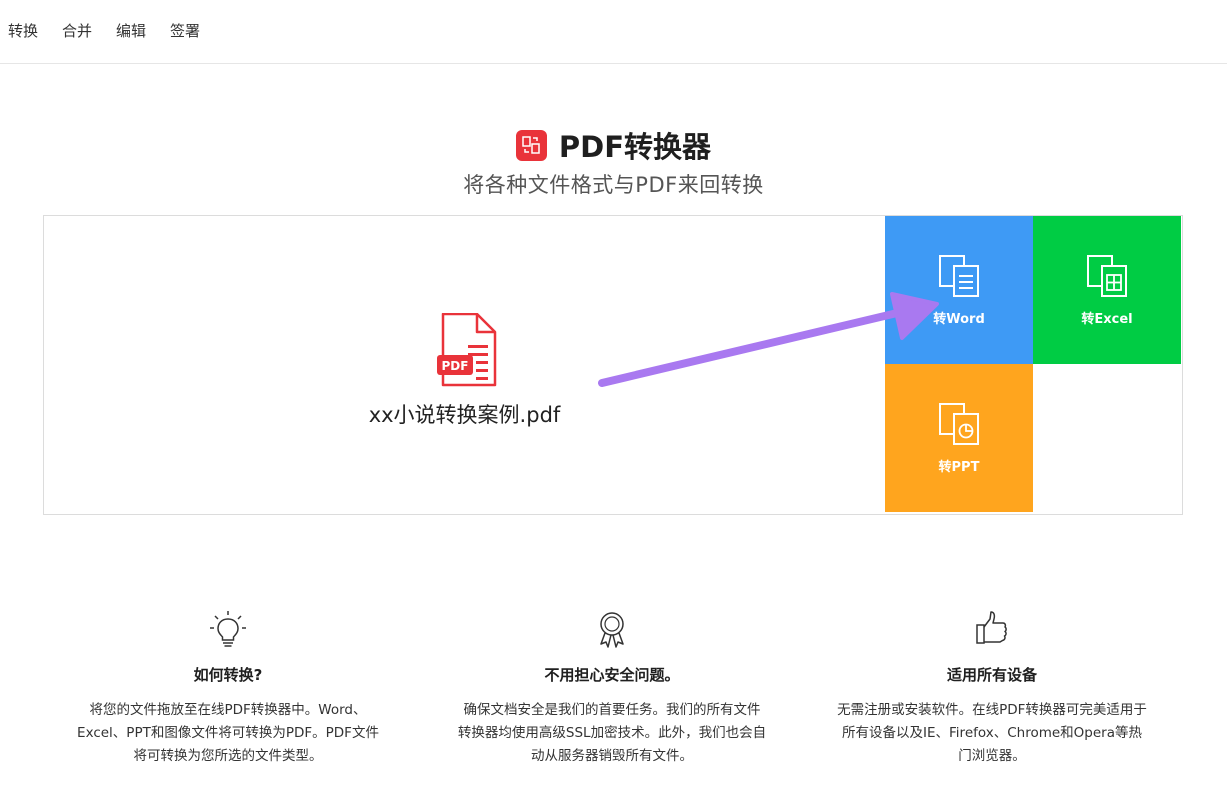 The image size is (1227, 805). What do you see at coordinates (531, 145) in the screenshot?
I see `convert-logo-icon` at bounding box center [531, 145].